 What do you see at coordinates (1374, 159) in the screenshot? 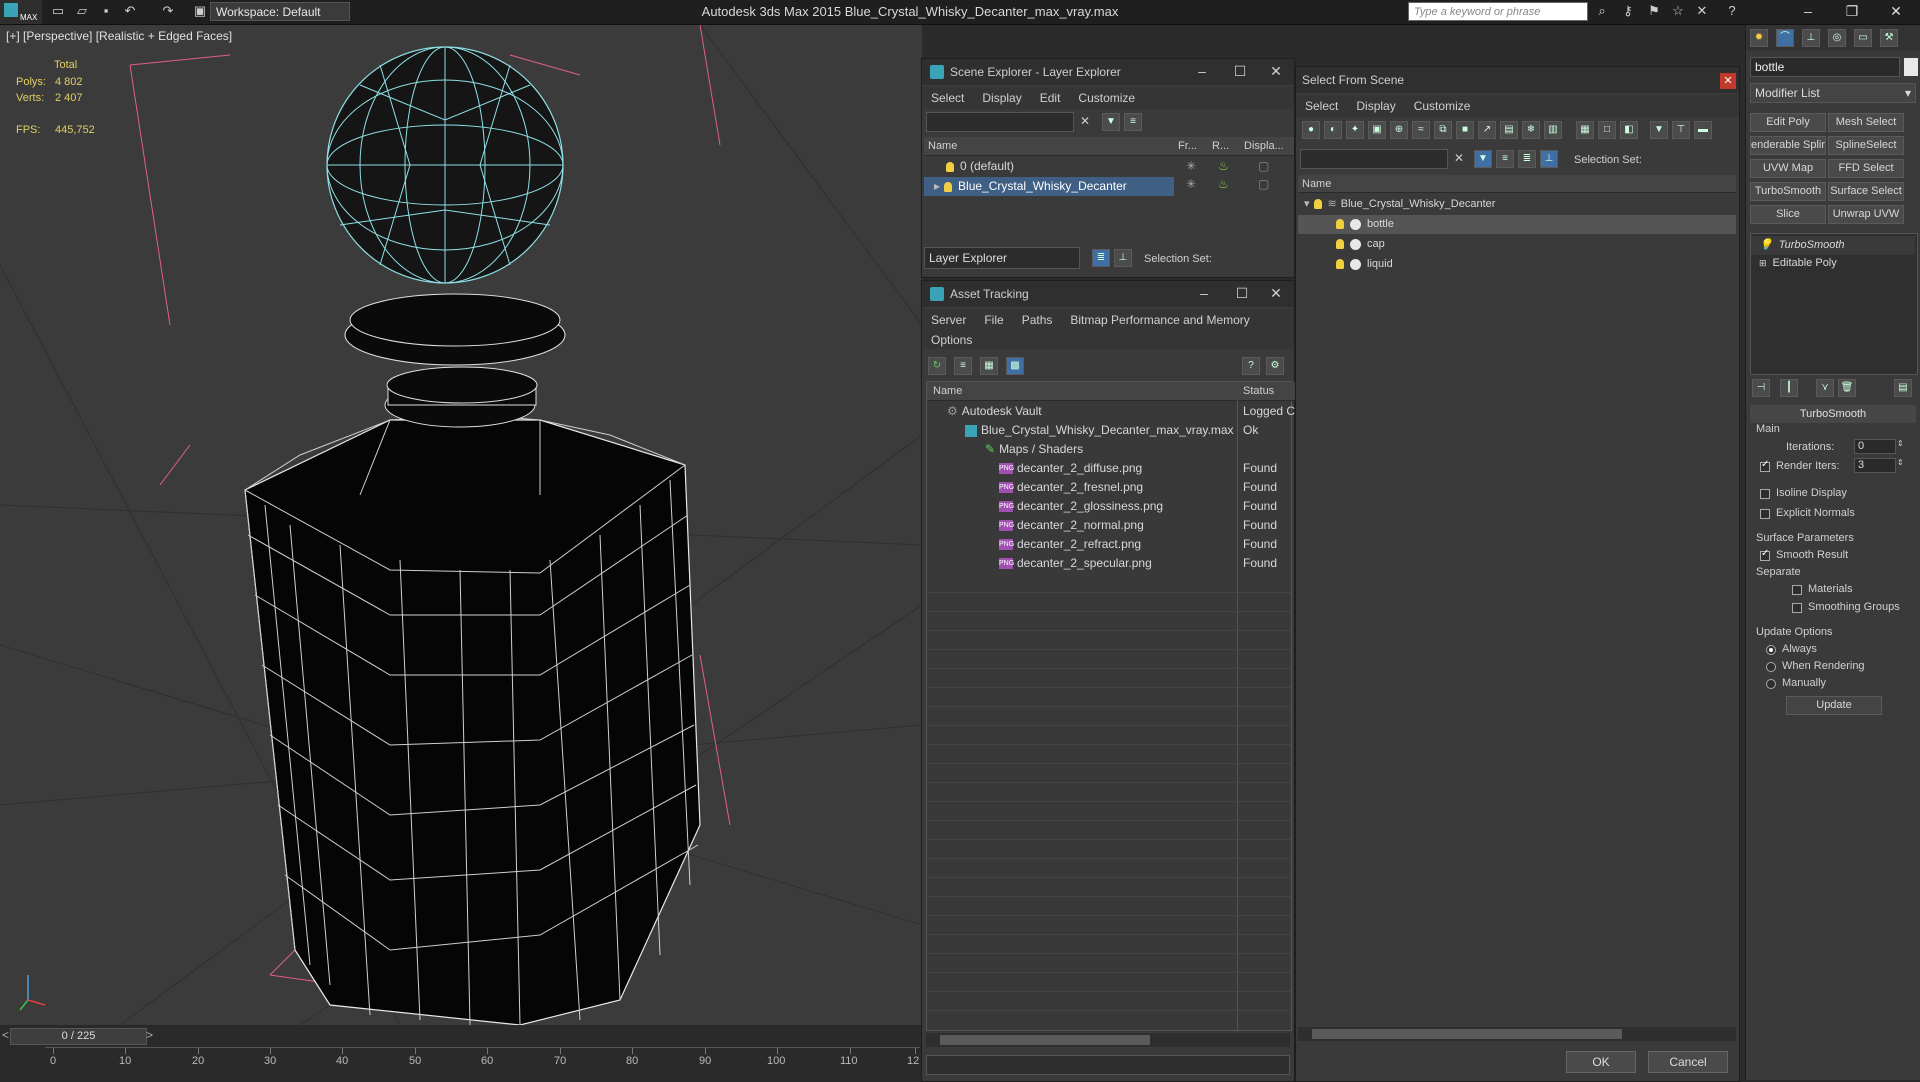
I see `search-field` at bounding box center [1374, 159].